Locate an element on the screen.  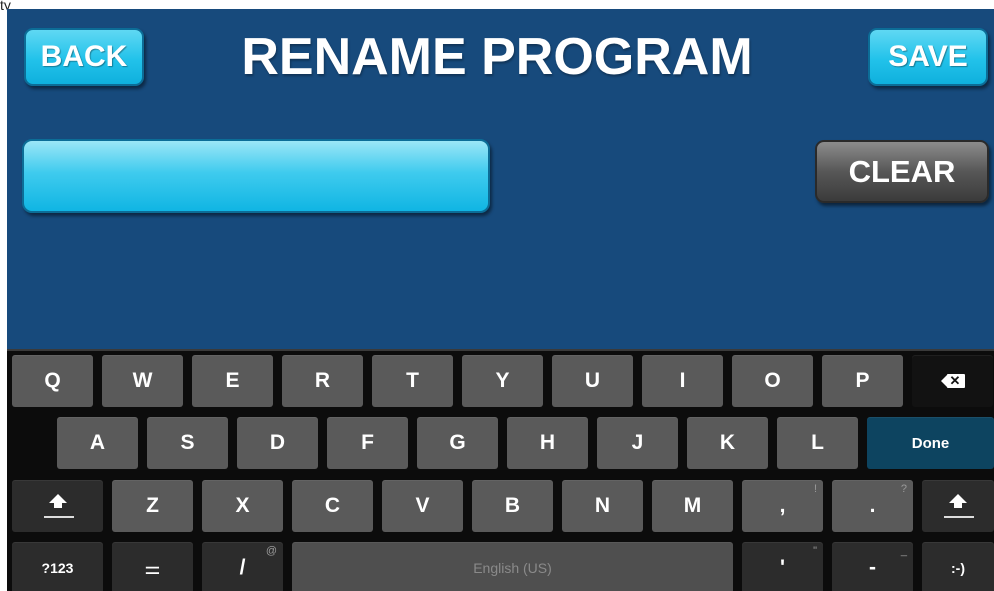
key-i: I is located at coordinates (682, 381).